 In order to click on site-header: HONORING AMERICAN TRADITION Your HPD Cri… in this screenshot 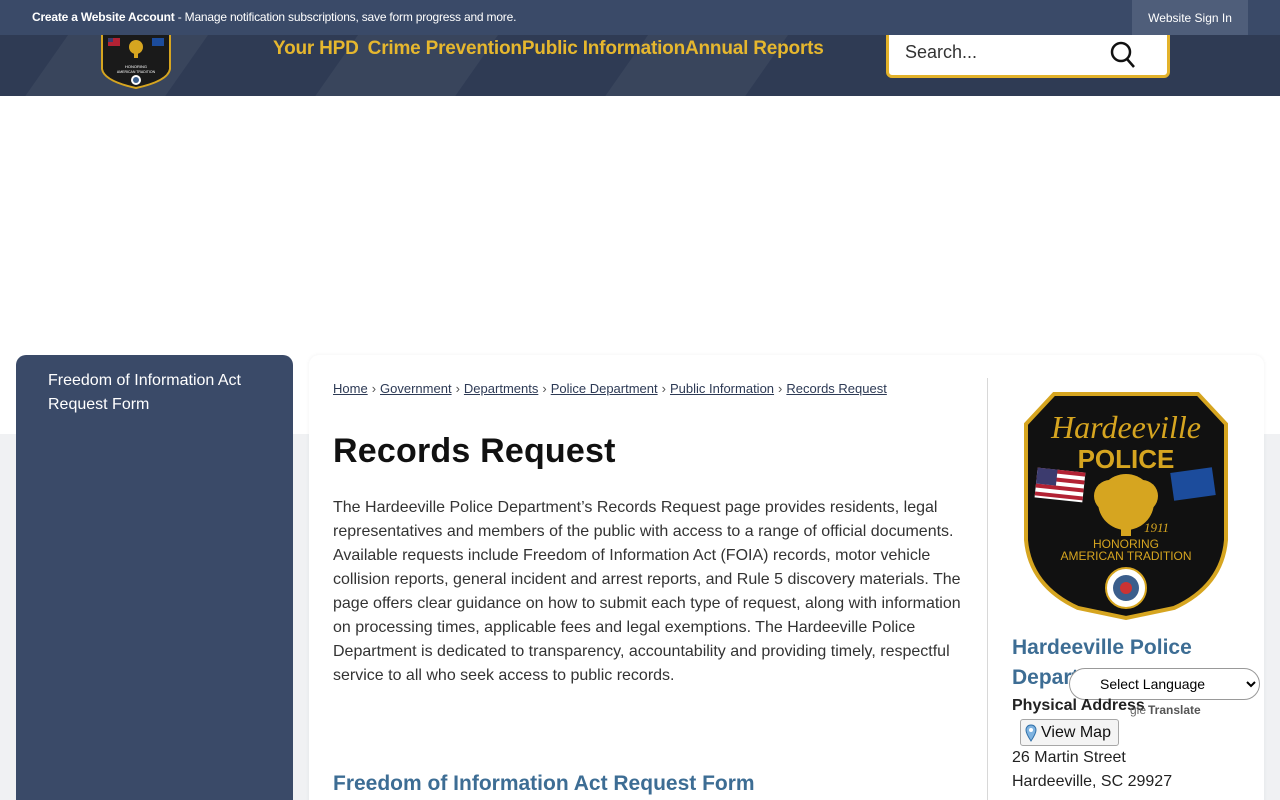, I will do `click(640, 65)`.